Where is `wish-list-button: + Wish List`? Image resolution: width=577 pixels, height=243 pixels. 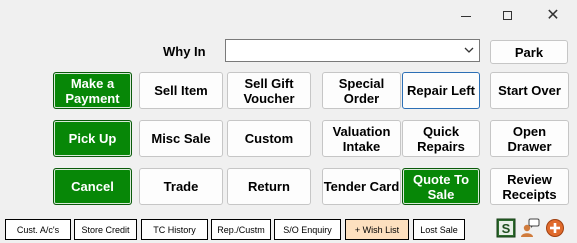
wish-list-button: + Wish List is located at coordinates (377, 229).